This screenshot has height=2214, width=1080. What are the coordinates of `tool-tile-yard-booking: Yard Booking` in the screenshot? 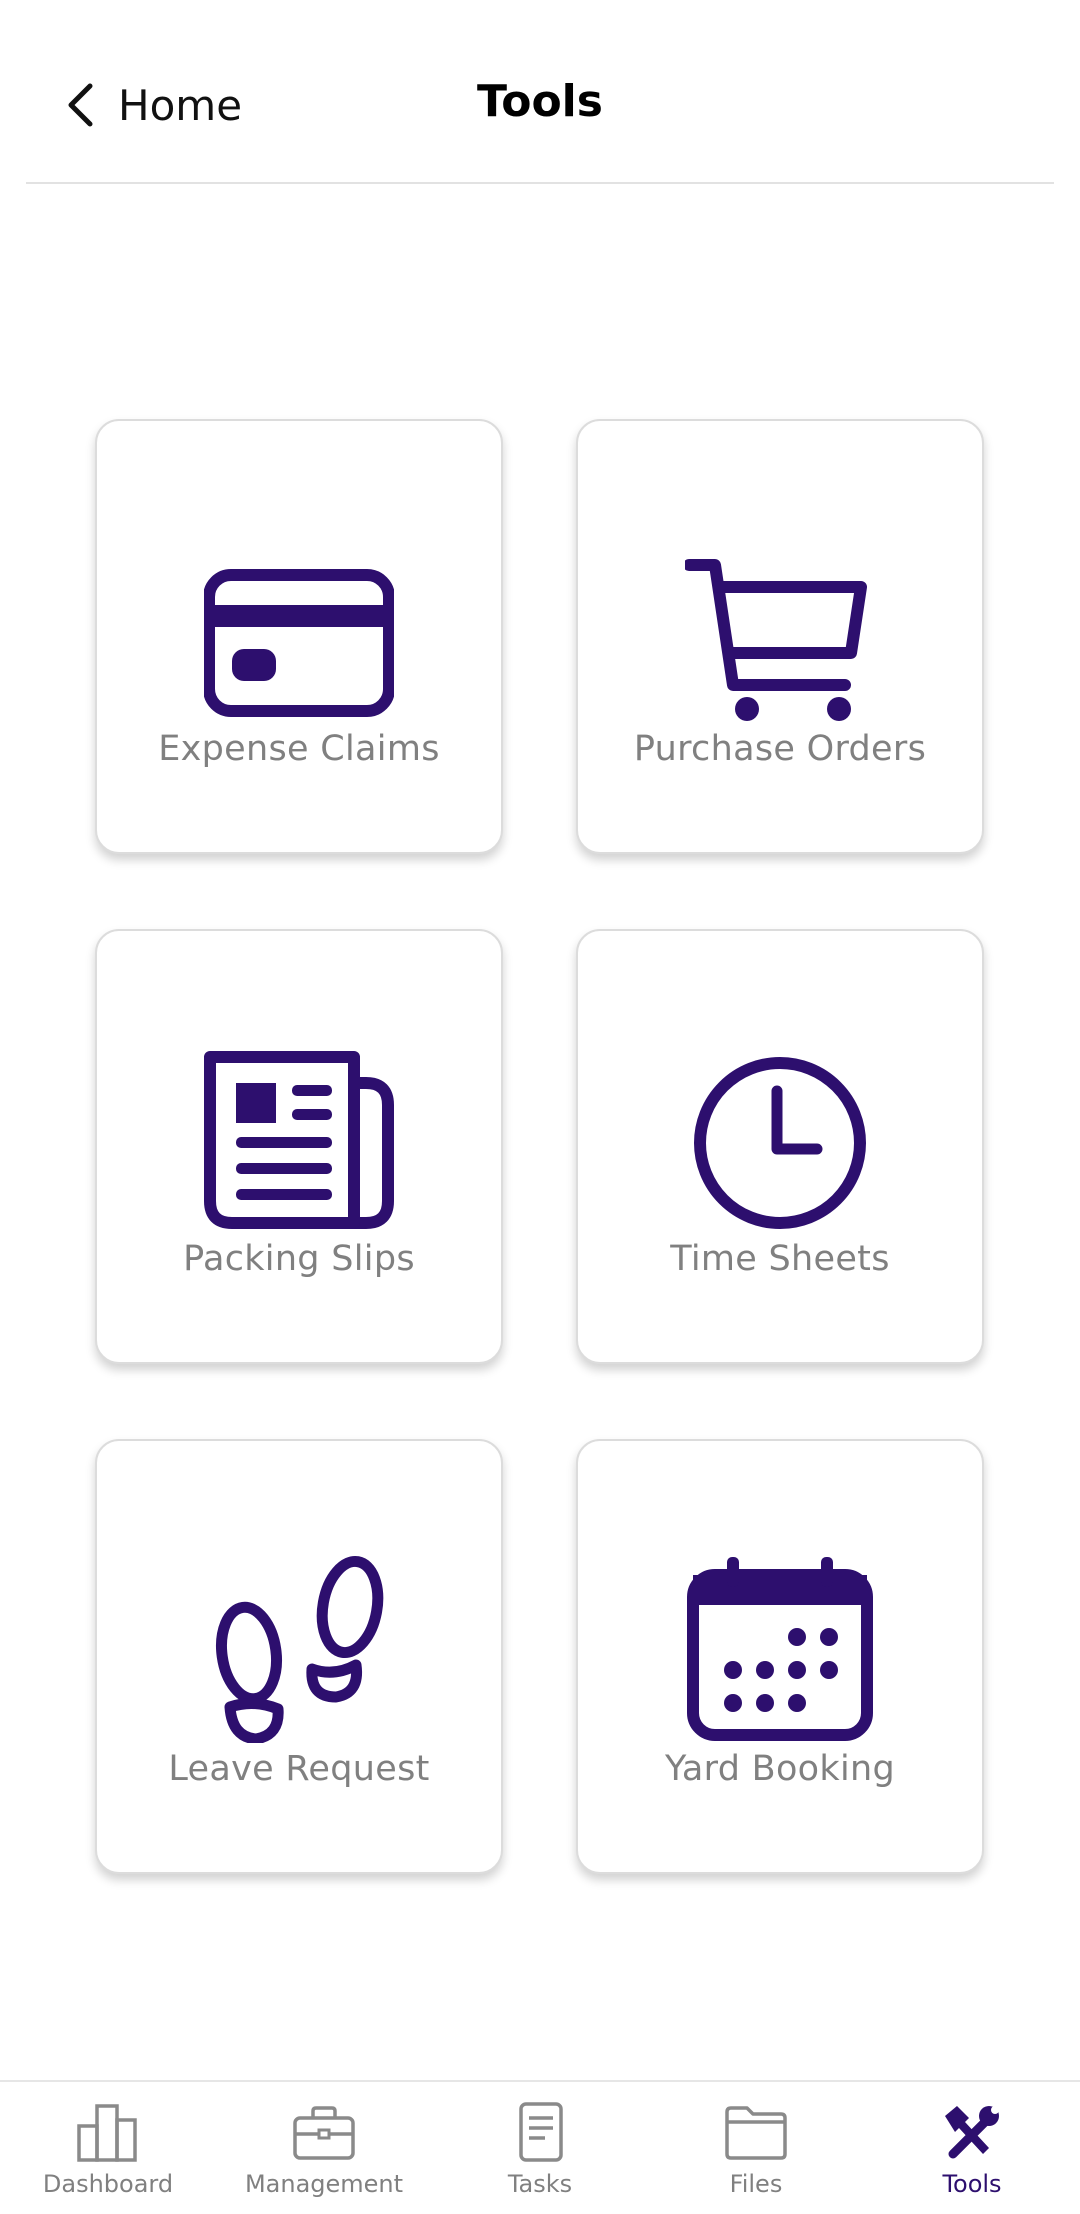 It's located at (780, 1656).